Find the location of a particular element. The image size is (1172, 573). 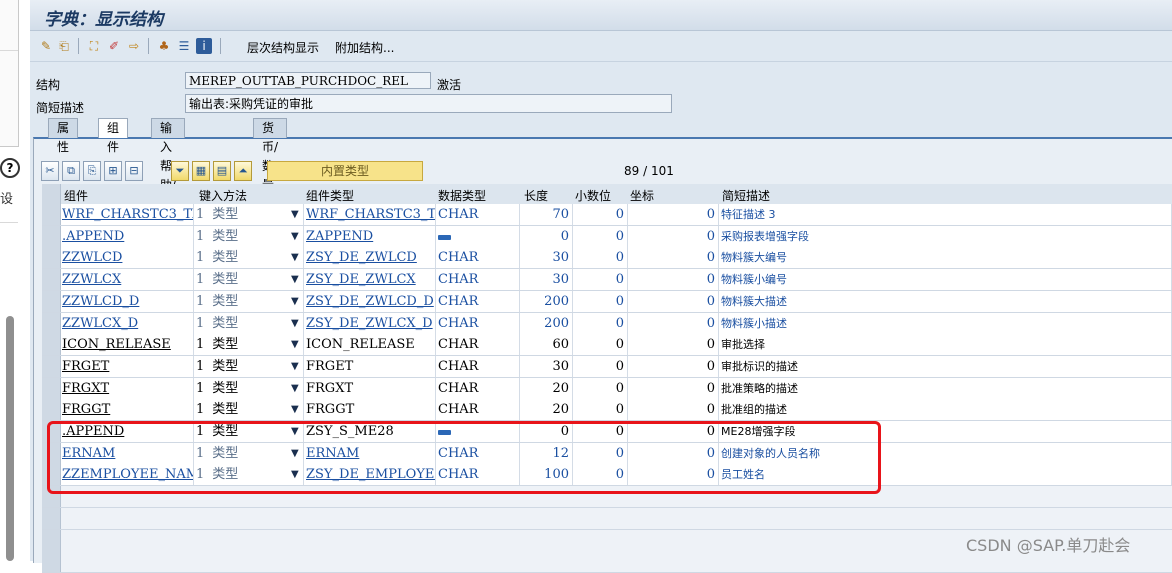

component-cell: ZZWLCD_D is located at coordinates (127, 301).